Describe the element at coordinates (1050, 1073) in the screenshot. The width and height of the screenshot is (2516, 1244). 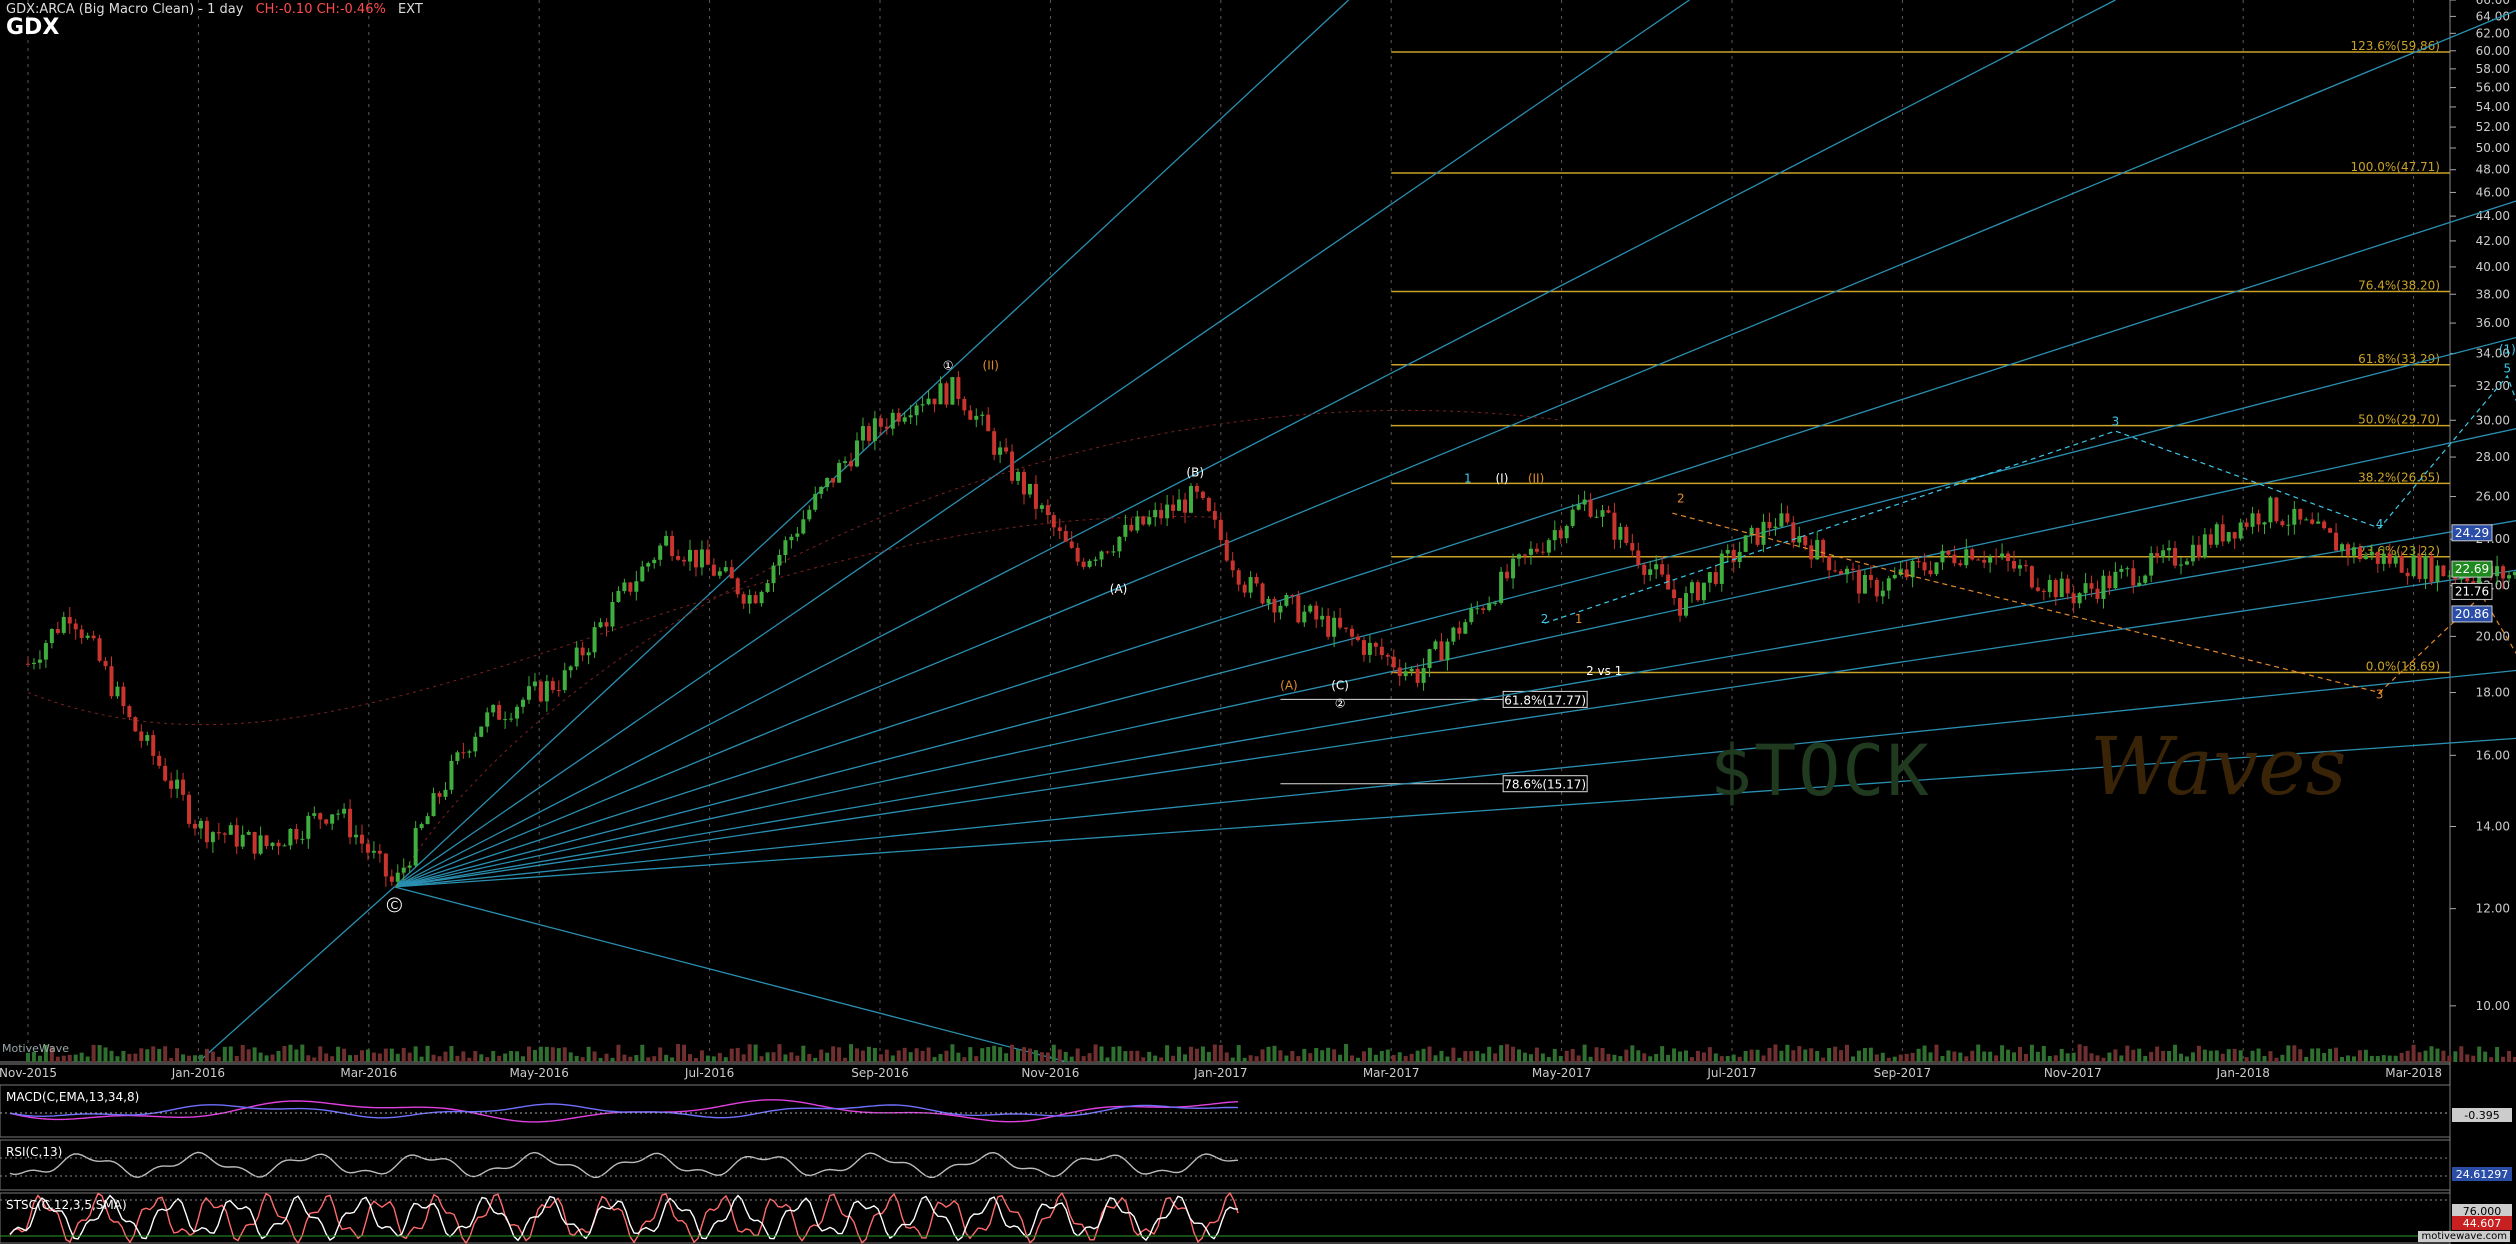
I see `x-tick-label: Nov-2016` at that location.